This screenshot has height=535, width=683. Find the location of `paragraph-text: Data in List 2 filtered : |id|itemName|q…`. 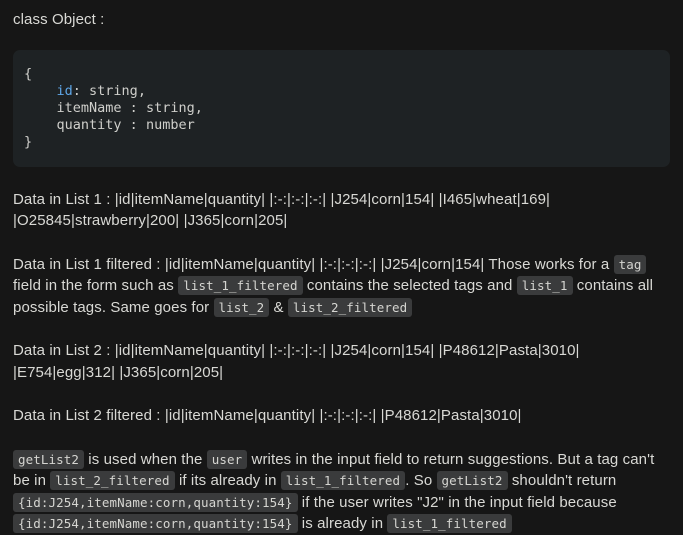

paragraph-text: Data in List 2 filtered : |id|itemName|q… is located at coordinates (267, 415).